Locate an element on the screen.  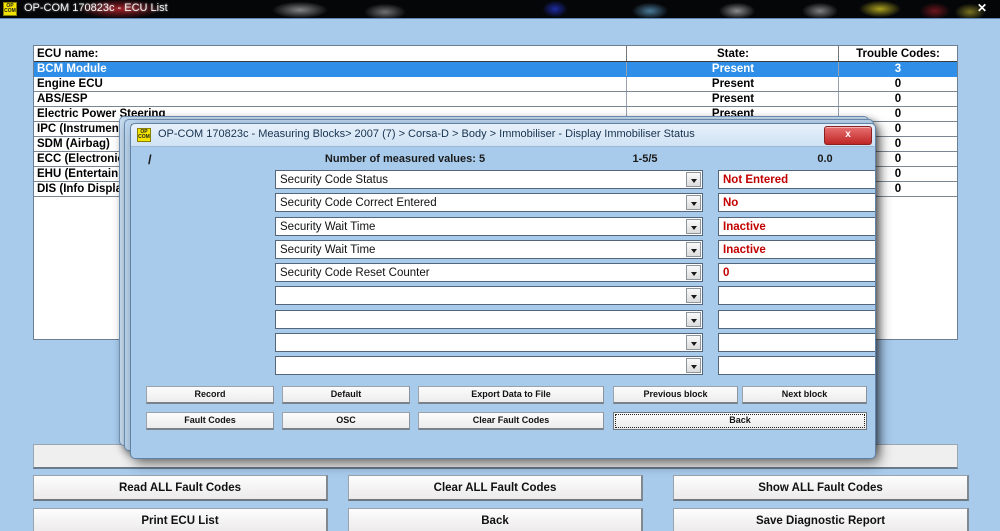
dialog-close-button: x is located at coordinates (848, 135).